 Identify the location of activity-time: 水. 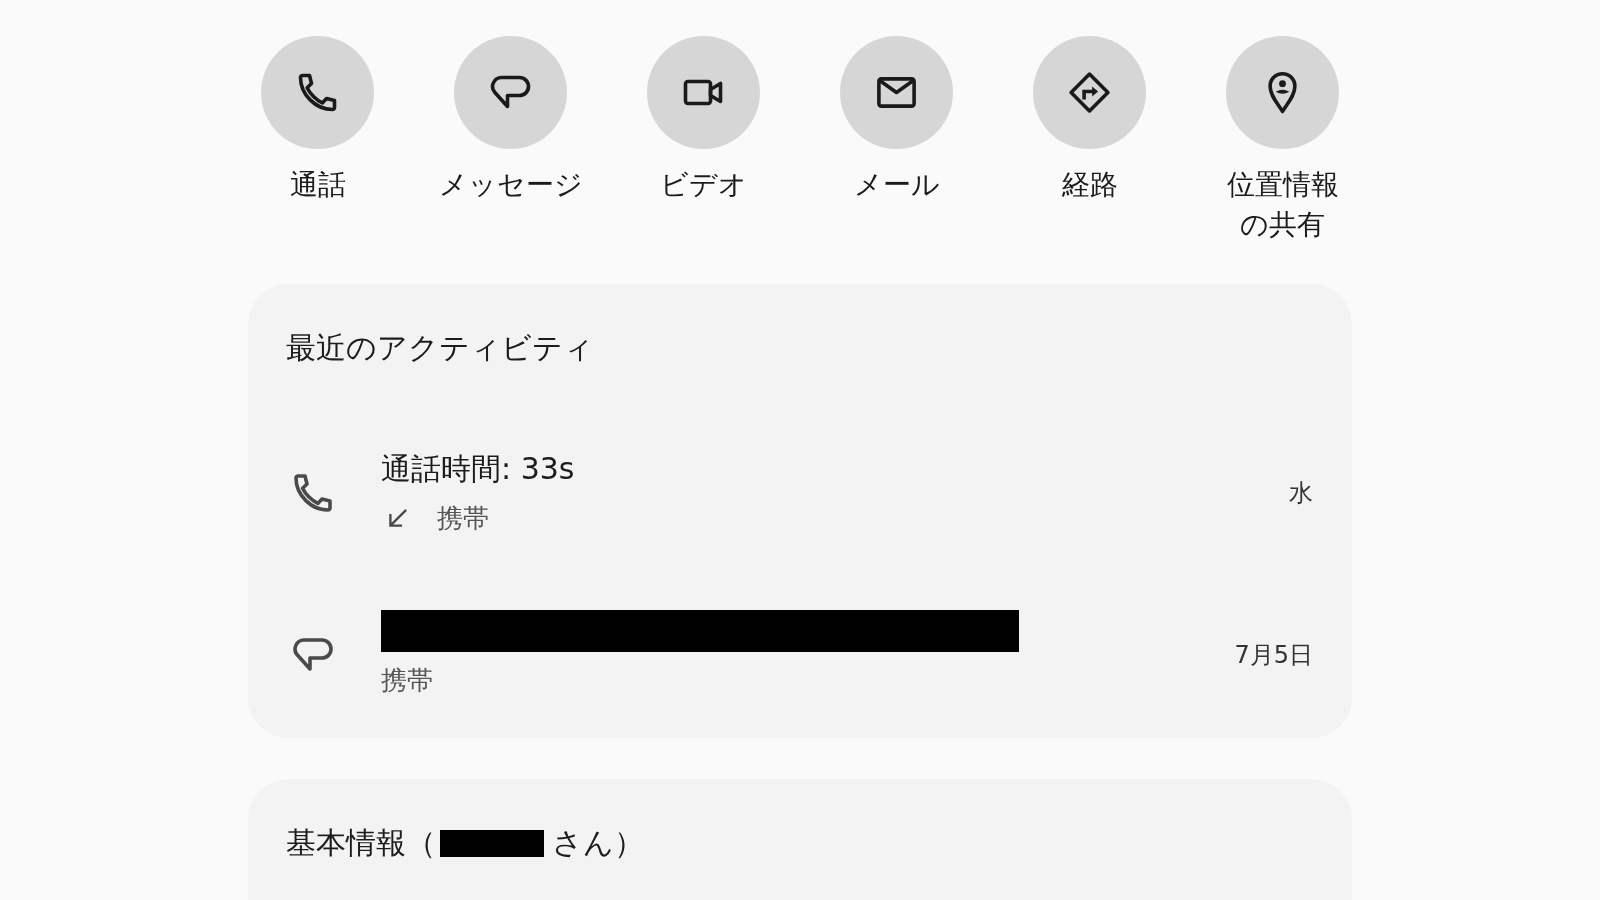
(1301, 493).